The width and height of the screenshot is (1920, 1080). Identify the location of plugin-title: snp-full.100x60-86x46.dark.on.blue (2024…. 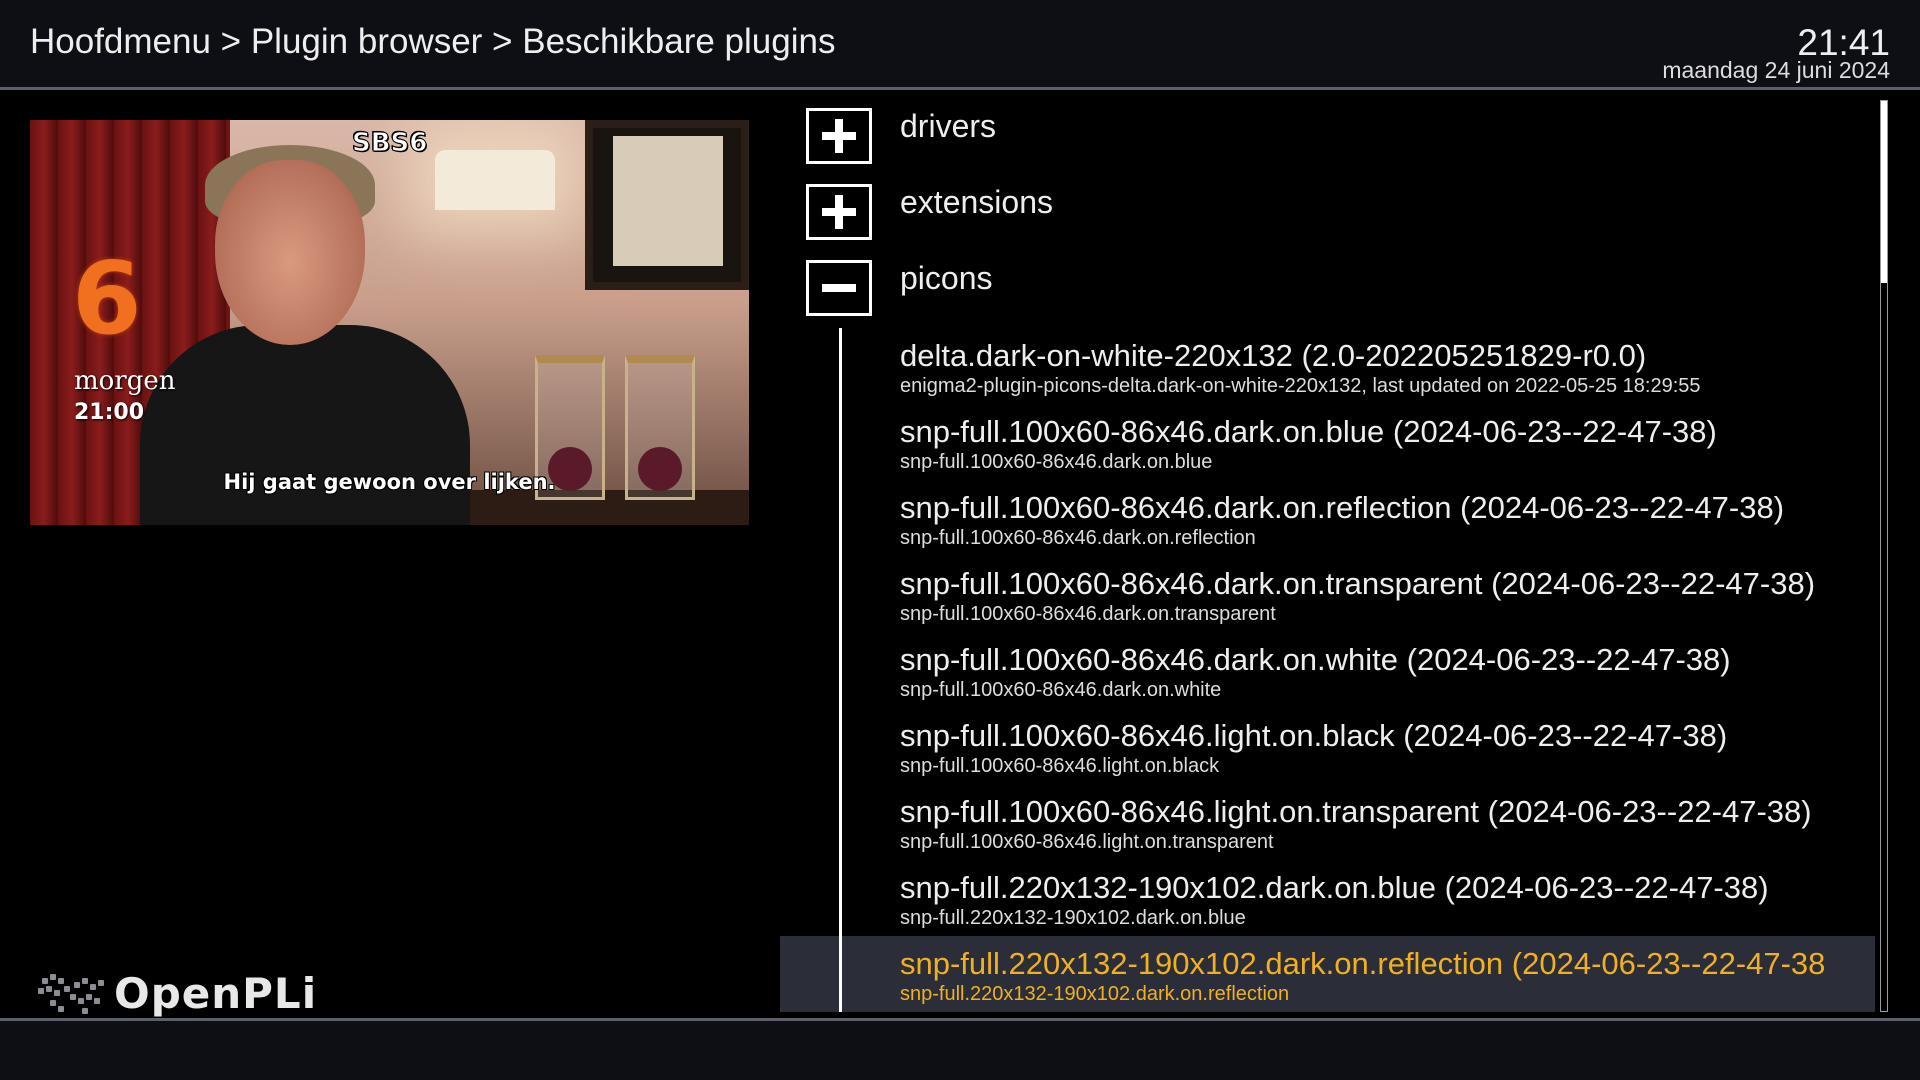
(1308, 431).